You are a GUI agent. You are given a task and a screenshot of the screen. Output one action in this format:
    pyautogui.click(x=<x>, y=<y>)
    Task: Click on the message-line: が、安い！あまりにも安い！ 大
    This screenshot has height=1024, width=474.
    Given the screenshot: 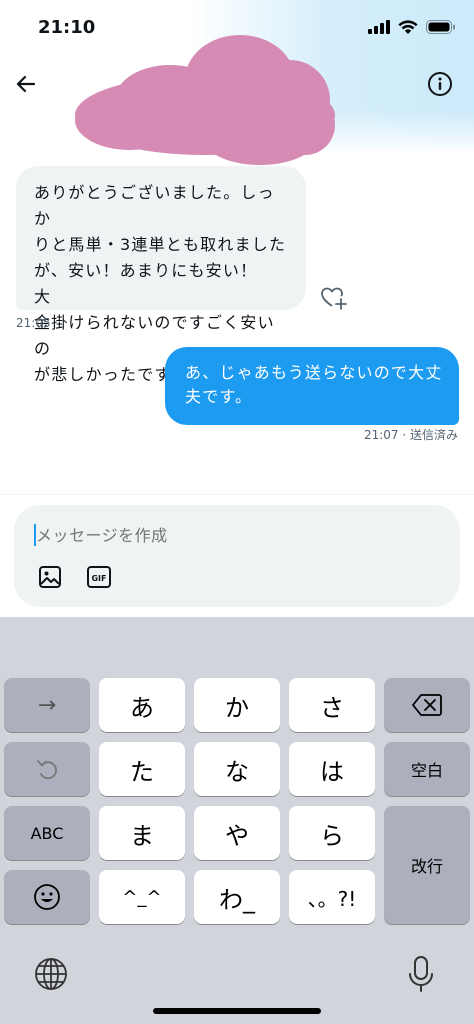 What is the action you would take?
    pyautogui.click(x=154, y=283)
    